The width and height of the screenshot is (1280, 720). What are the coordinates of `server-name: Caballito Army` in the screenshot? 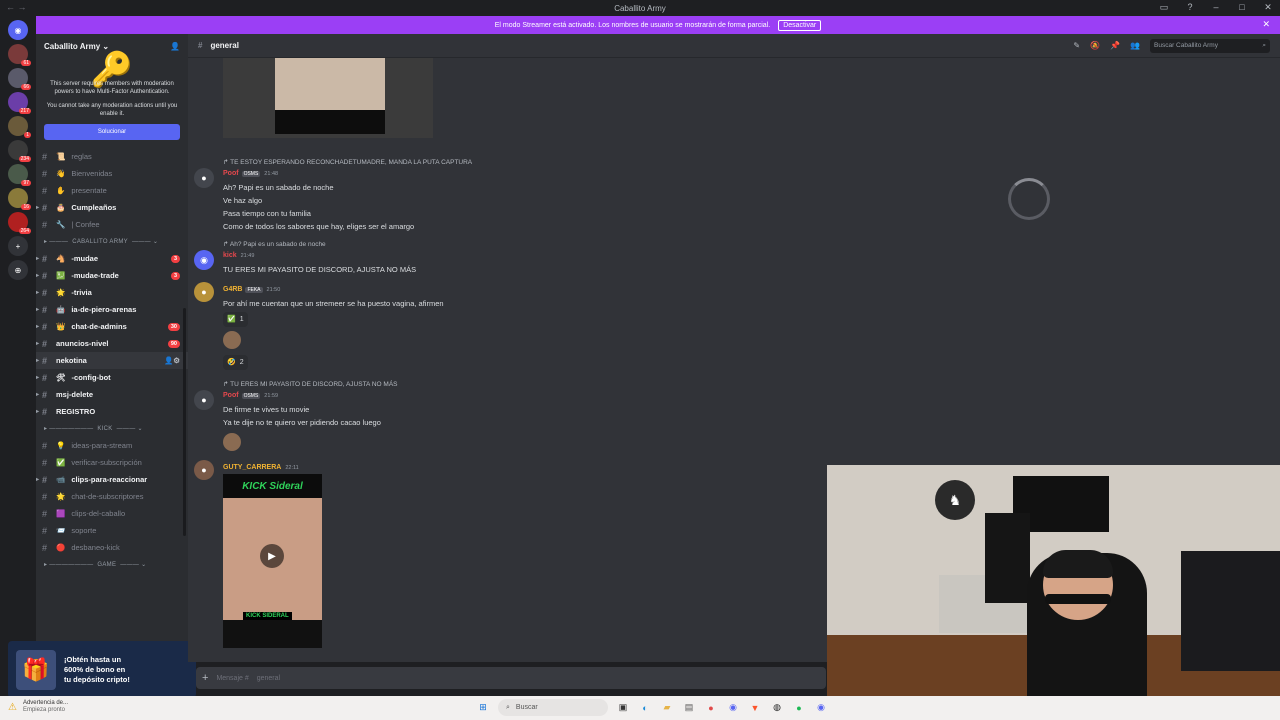 It's located at (72, 46).